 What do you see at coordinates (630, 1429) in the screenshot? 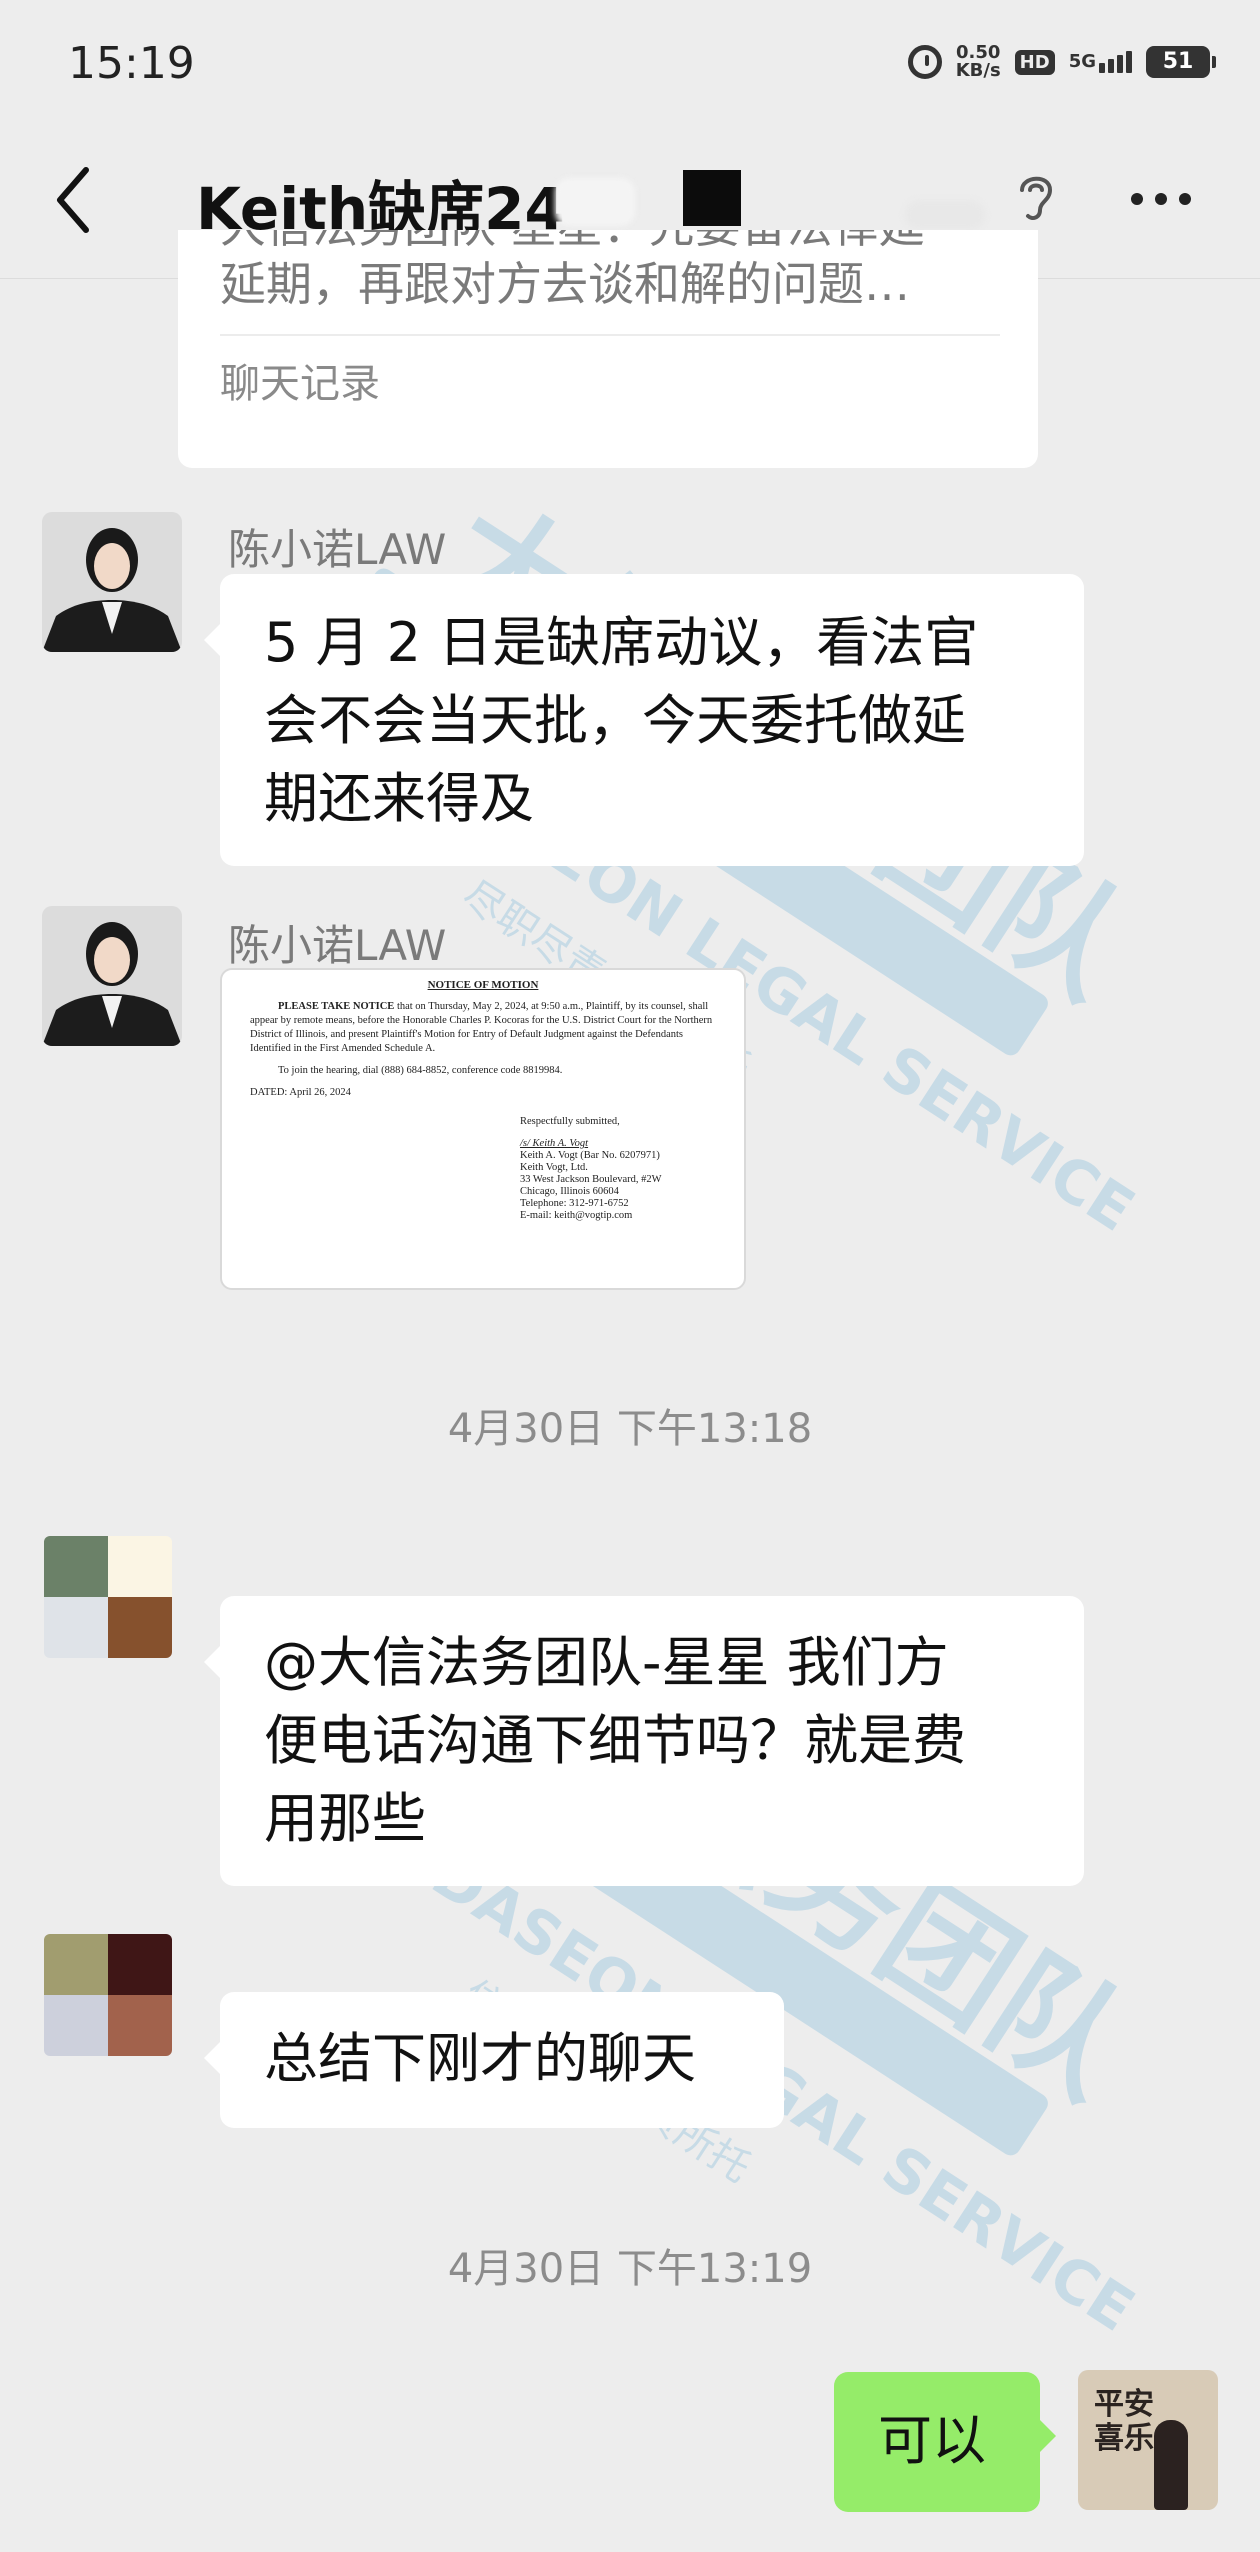
I see `timestamp: 4月30日 下午13:18` at bounding box center [630, 1429].